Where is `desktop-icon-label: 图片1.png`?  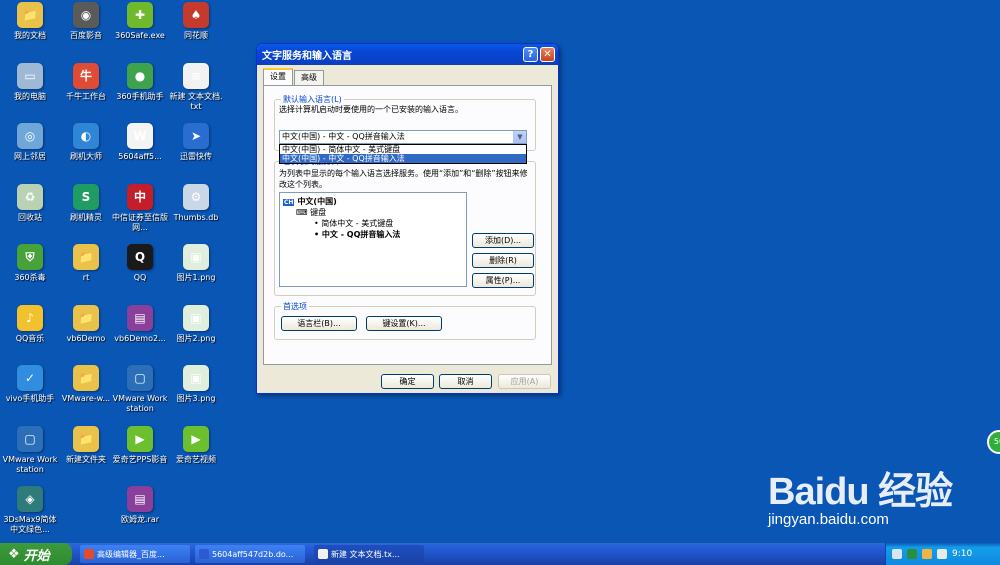
desktop-icon-label: 图片1.png is located at coordinates (196, 277).